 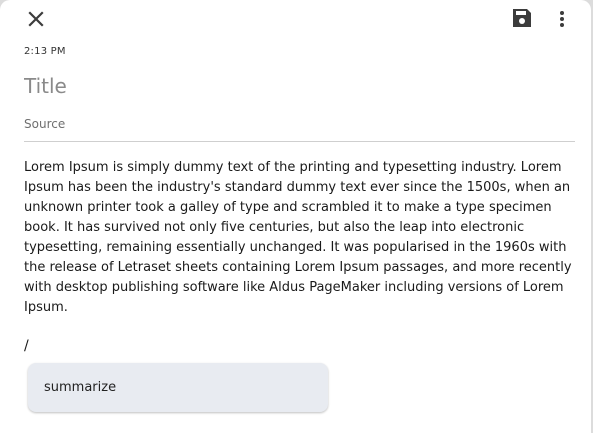 I want to click on divider, so click(x=299, y=141).